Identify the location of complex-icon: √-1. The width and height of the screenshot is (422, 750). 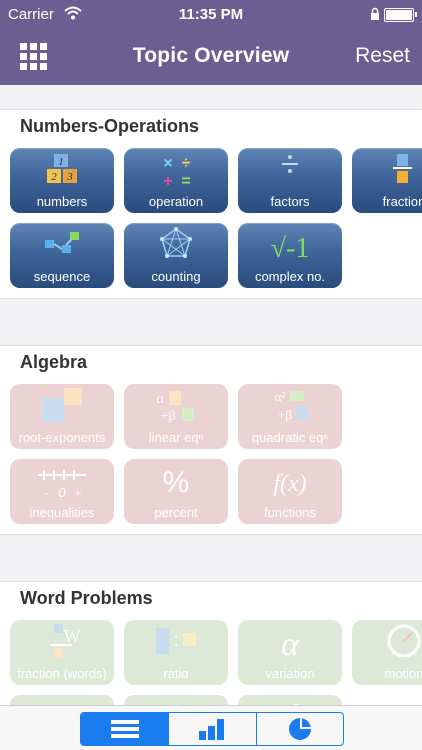
(290, 248).